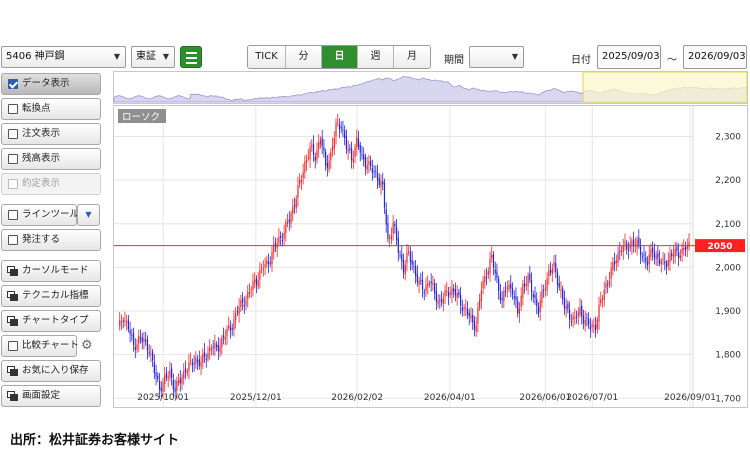 This screenshot has height=454, width=750. I want to click on tab-month: 月, so click(412, 57).